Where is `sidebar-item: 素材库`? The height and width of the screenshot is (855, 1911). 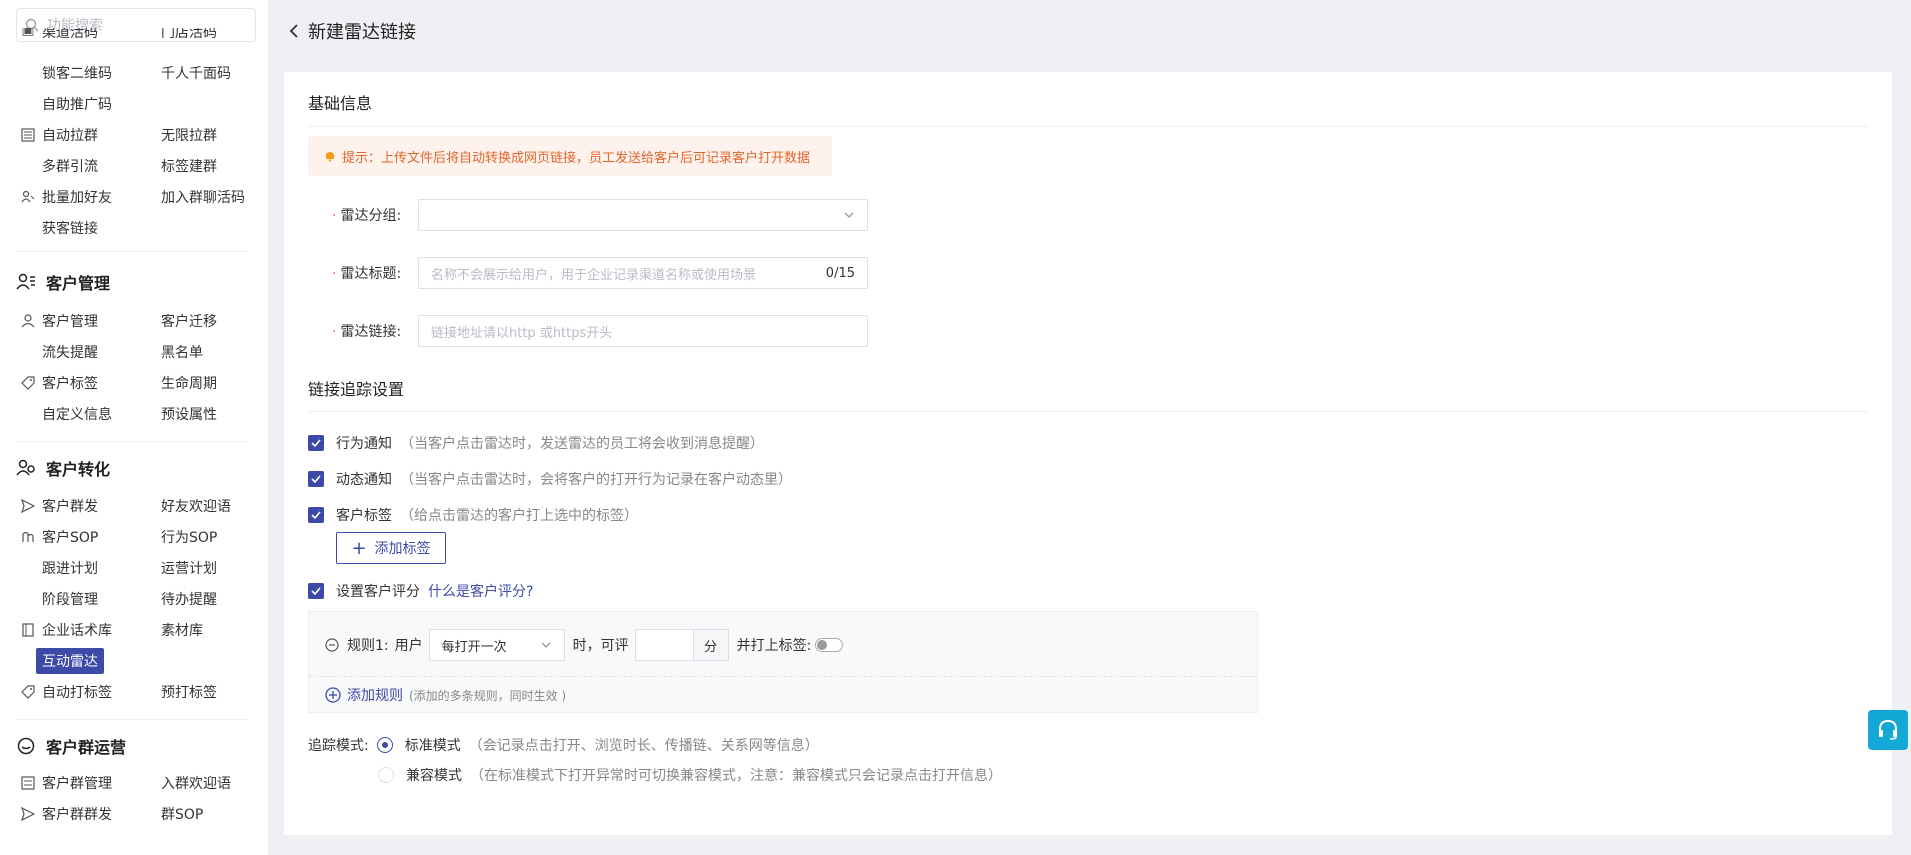 sidebar-item: 素材库 is located at coordinates (182, 630).